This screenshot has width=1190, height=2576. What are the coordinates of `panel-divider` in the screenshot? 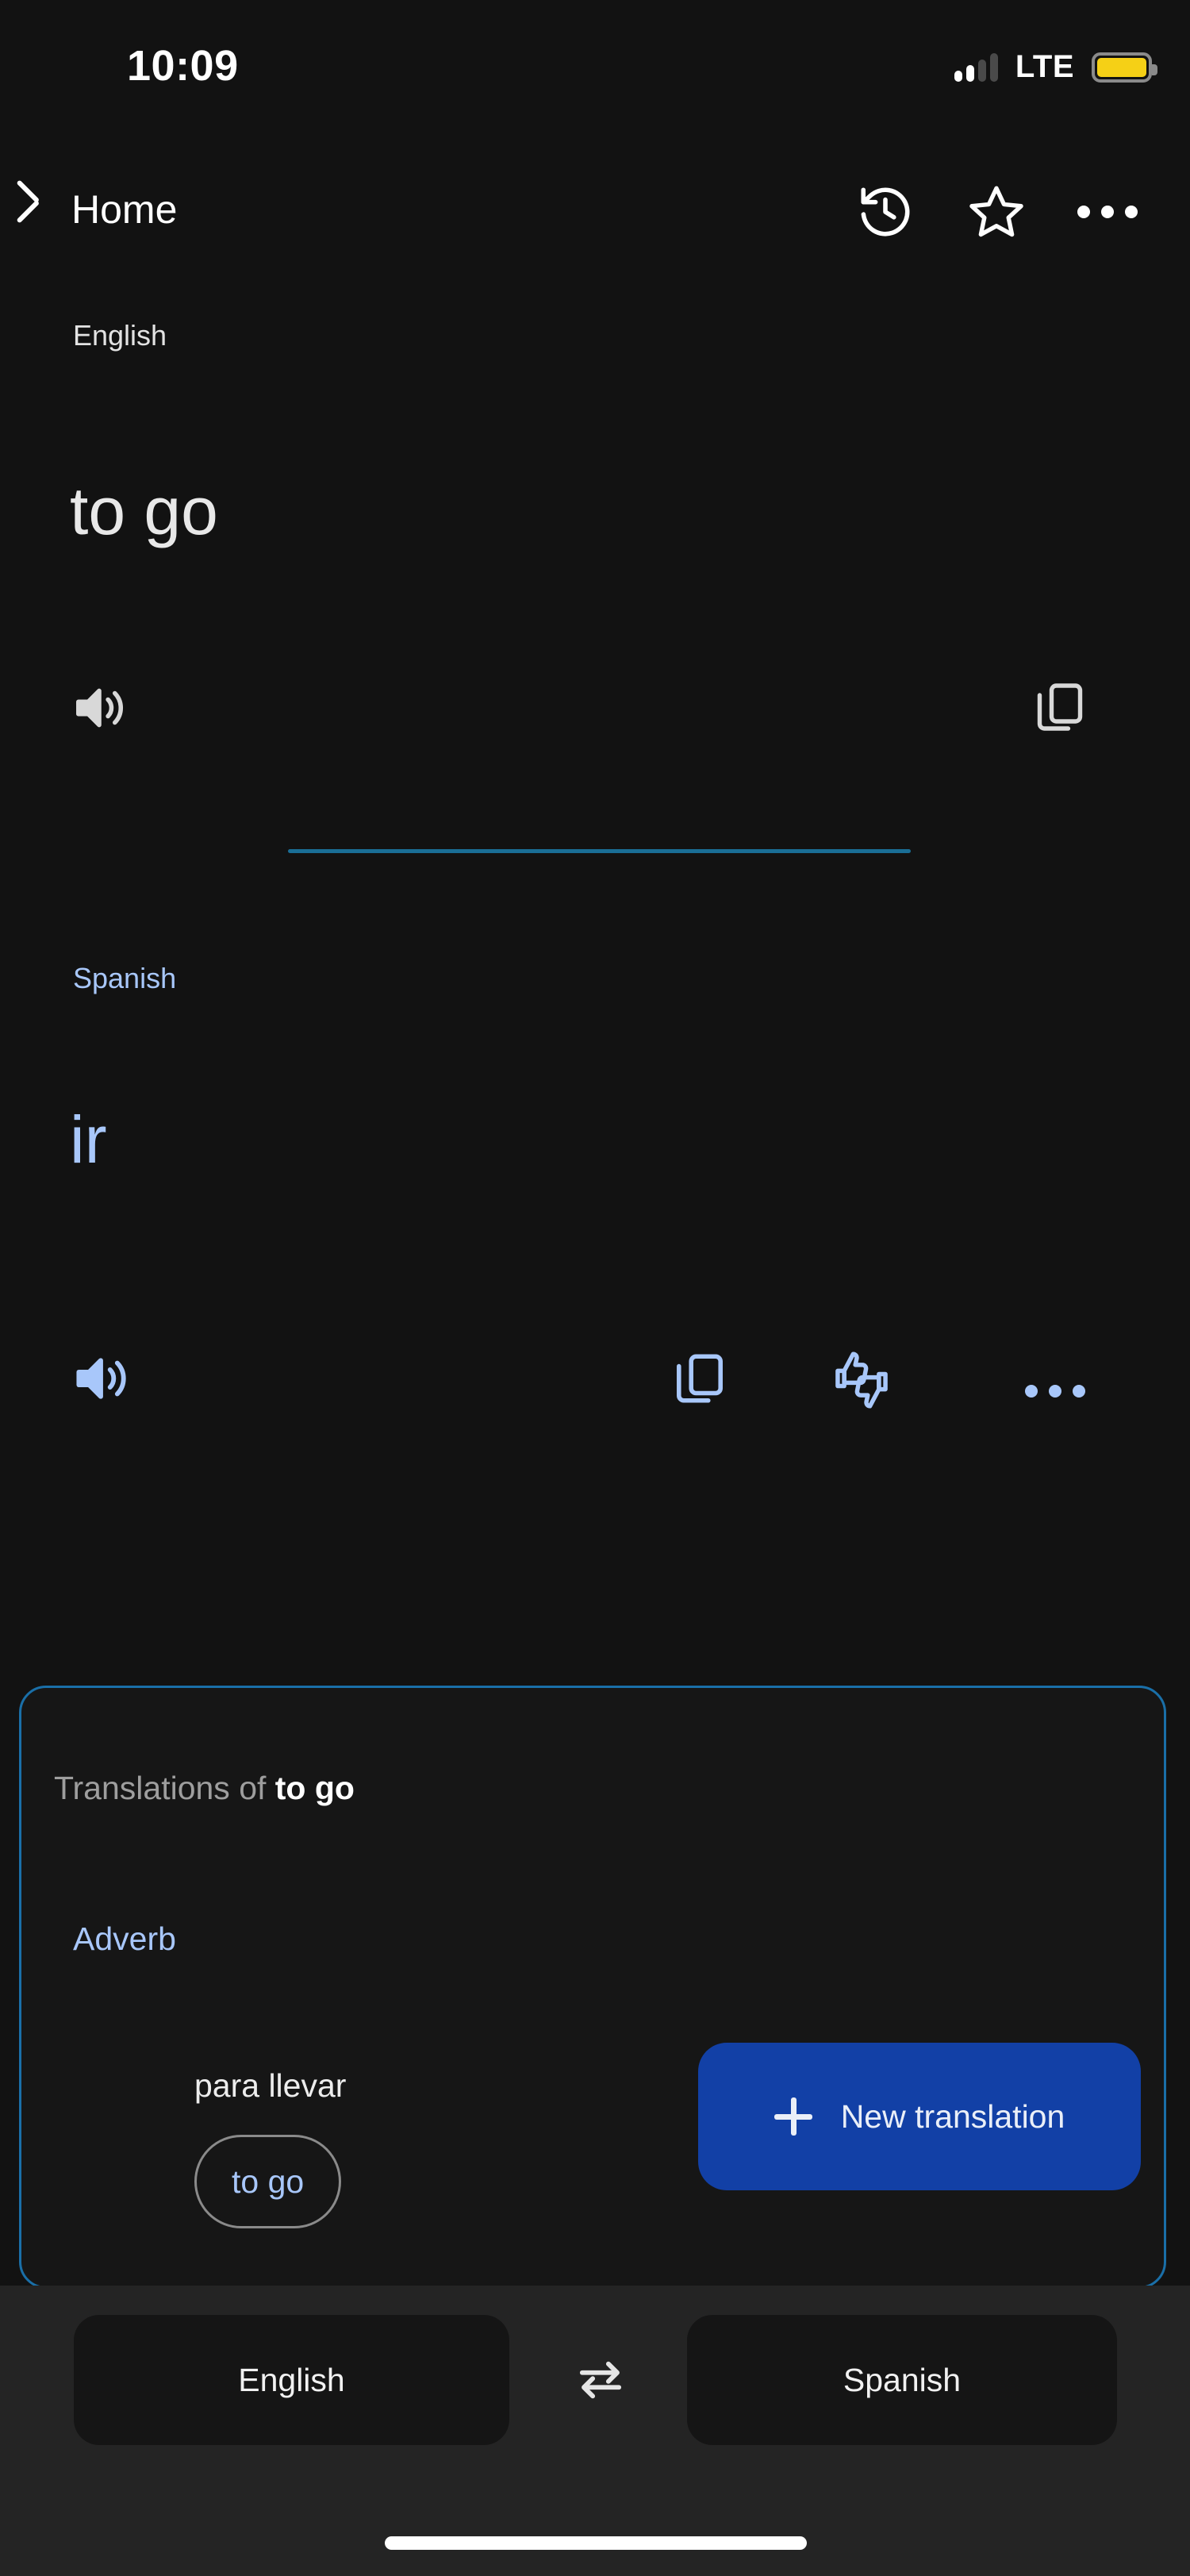 It's located at (599, 851).